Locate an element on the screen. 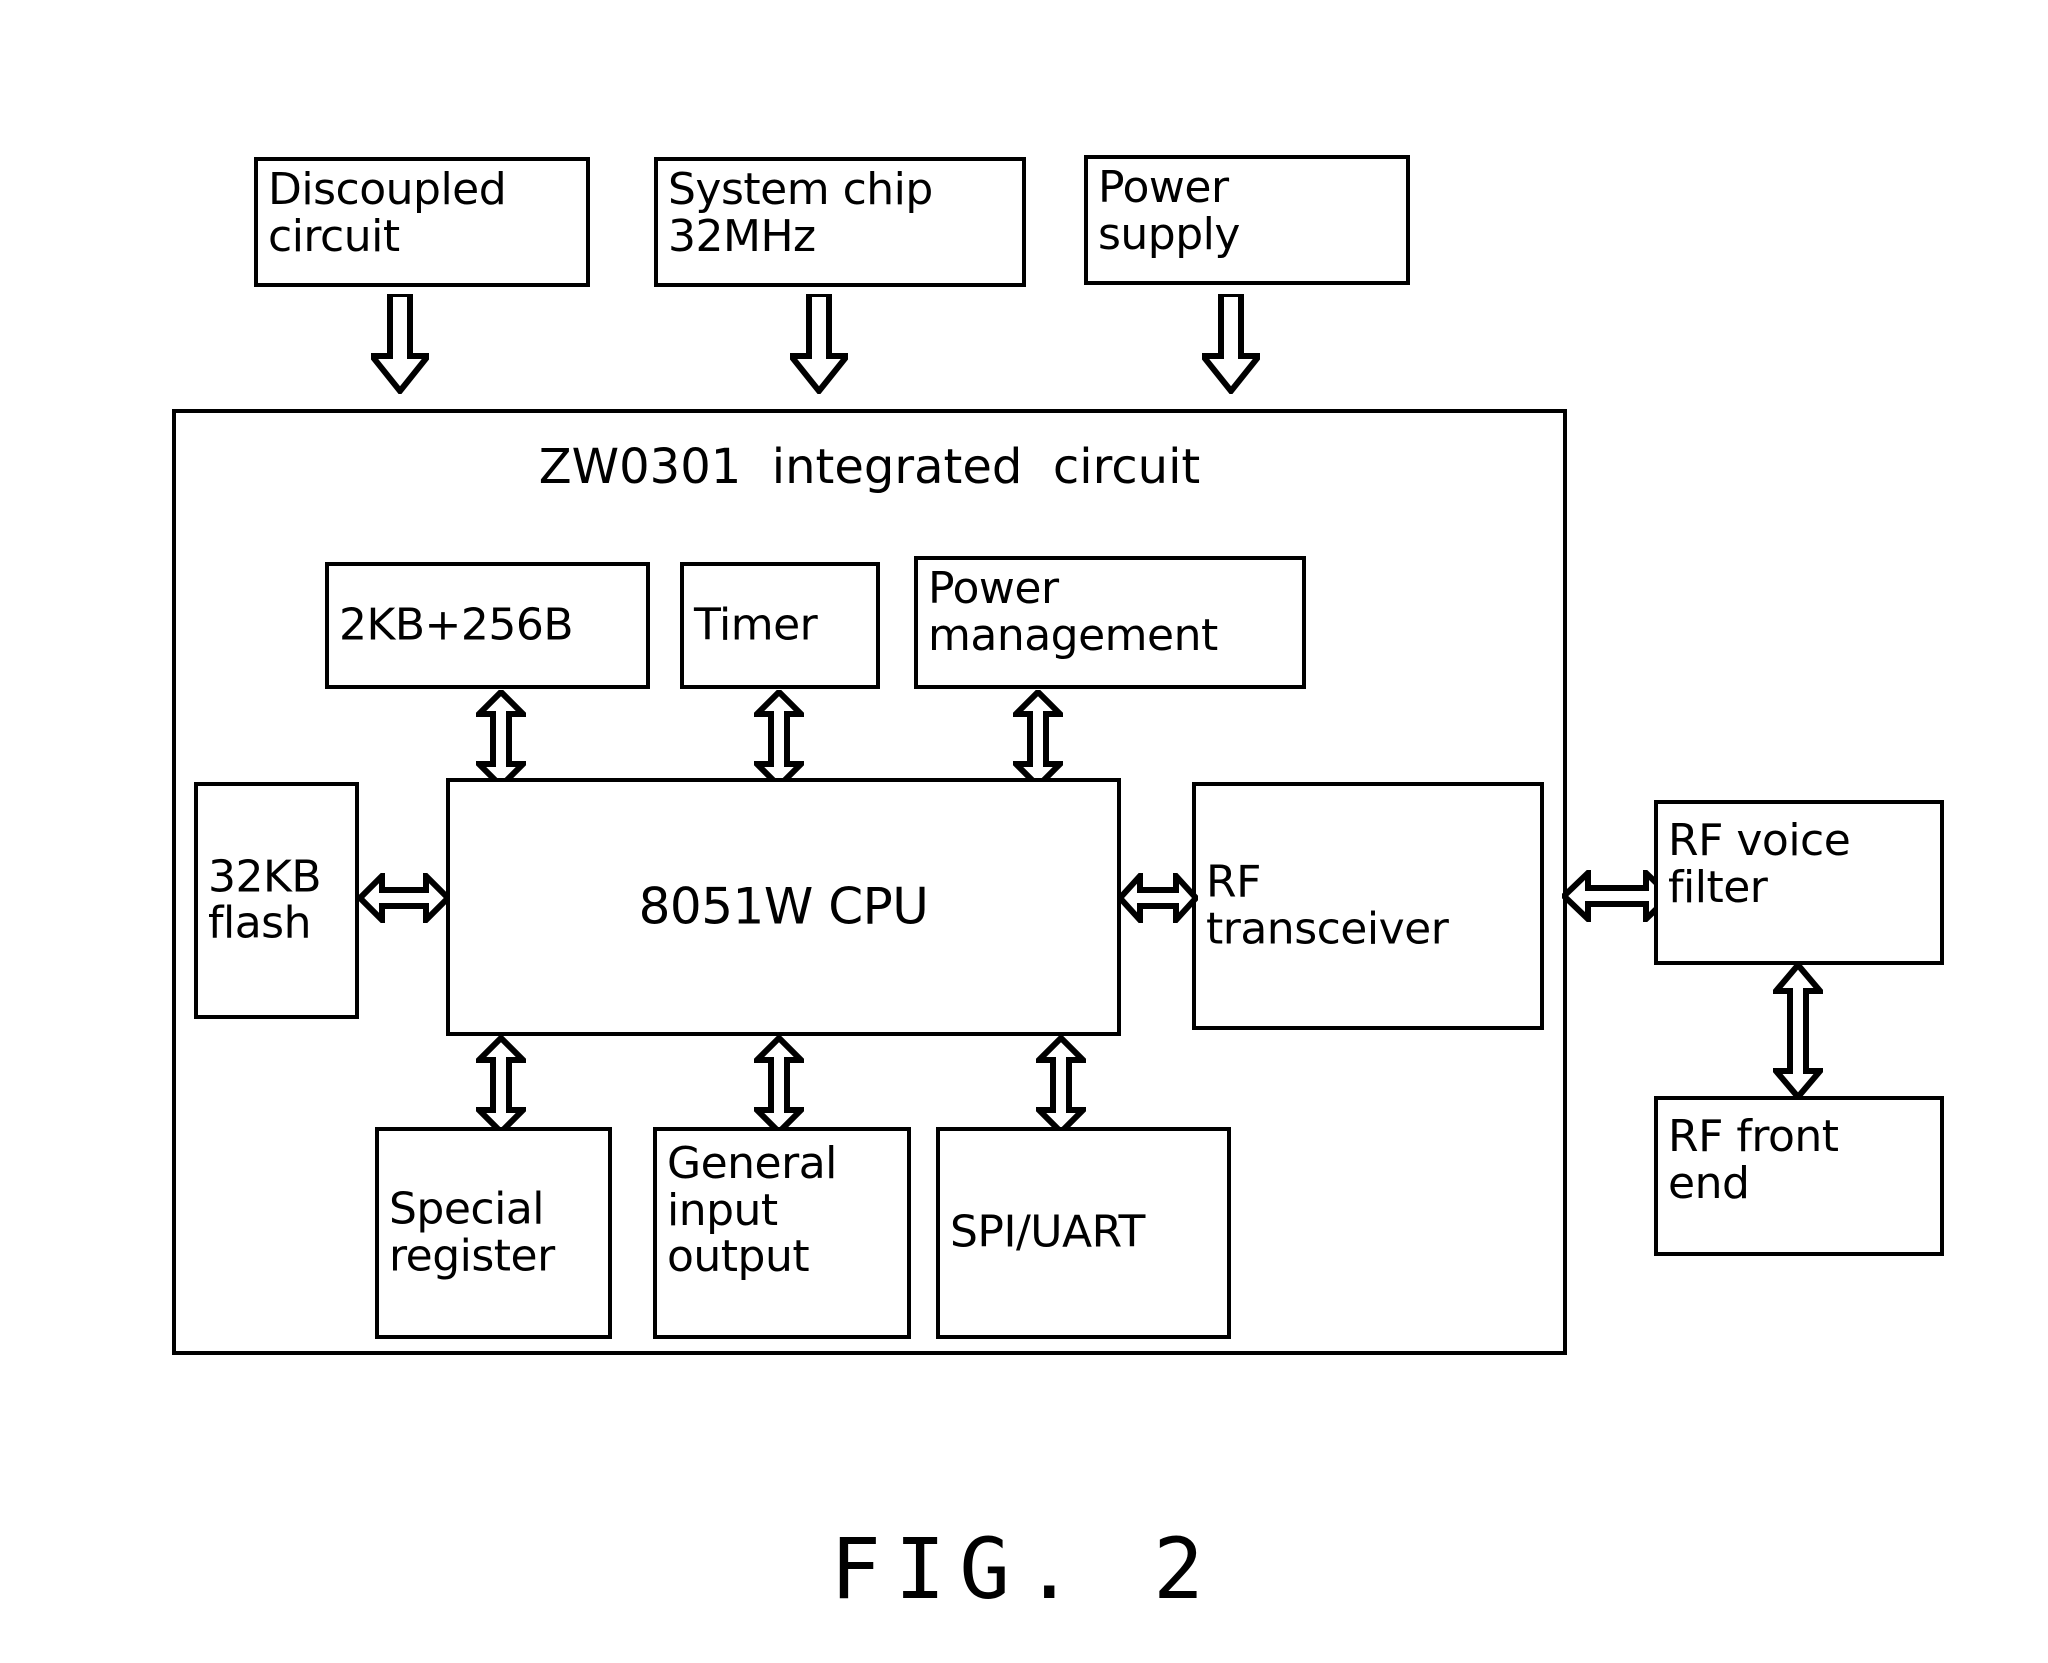 This screenshot has width=2048, height=1663. block-label: Power management is located at coordinates (1073, 612).